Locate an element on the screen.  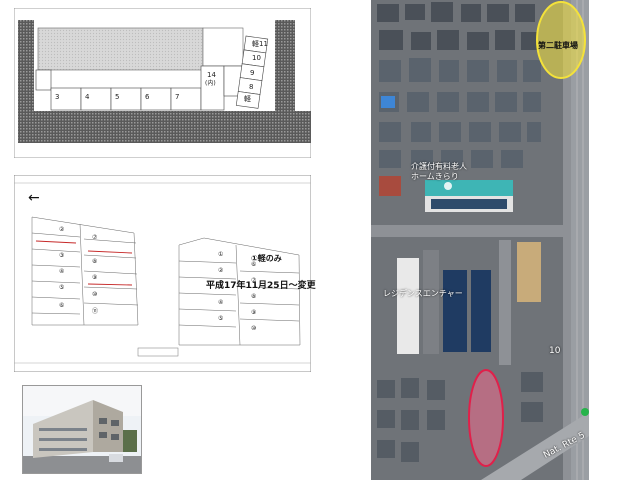
slot-light-label: 軽 is located at coordinates (247, 99).